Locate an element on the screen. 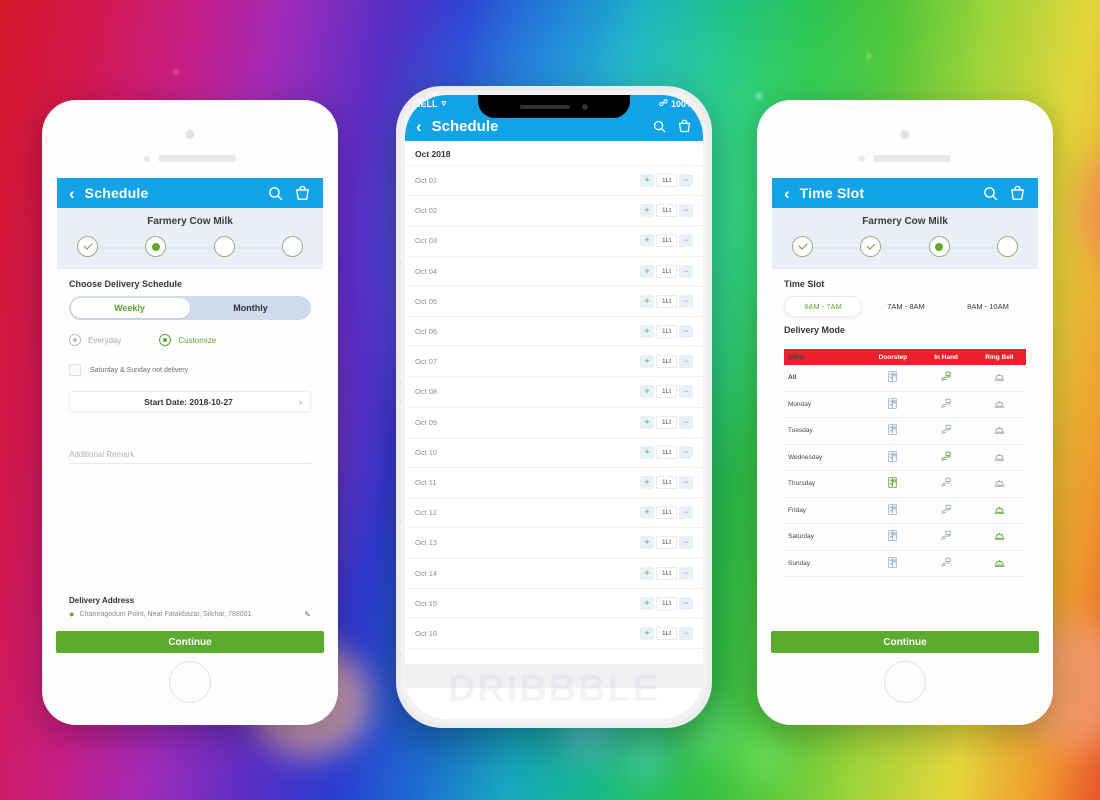 The width and height of the screenshot is (1100, 800). date-row: Oct 08 +1Lt − is located at coordinates (554, 392).